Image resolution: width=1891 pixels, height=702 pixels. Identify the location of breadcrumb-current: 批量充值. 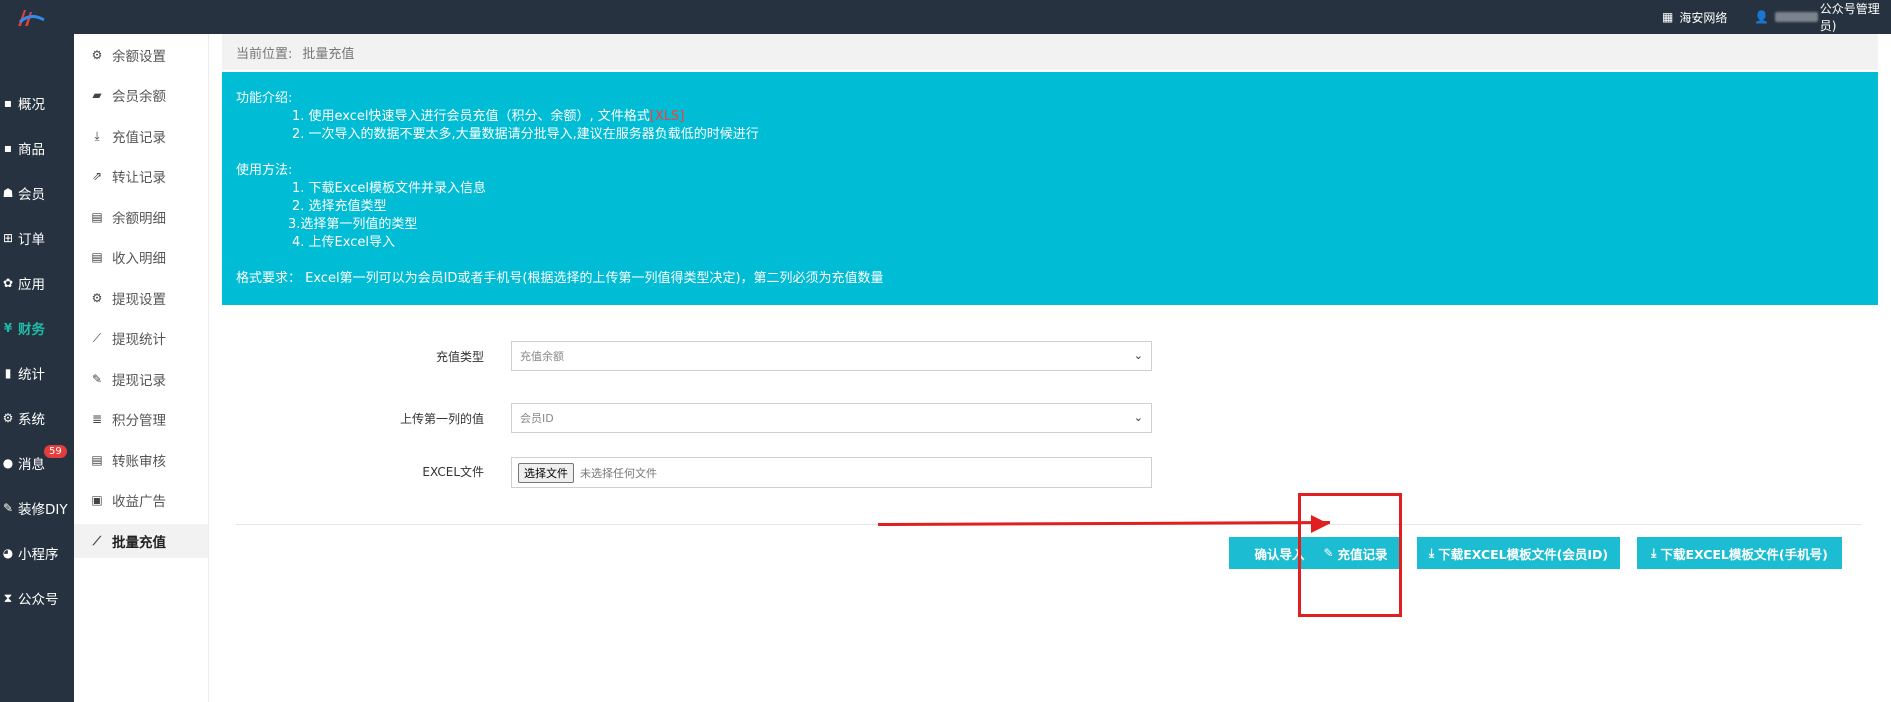
(328, 54).